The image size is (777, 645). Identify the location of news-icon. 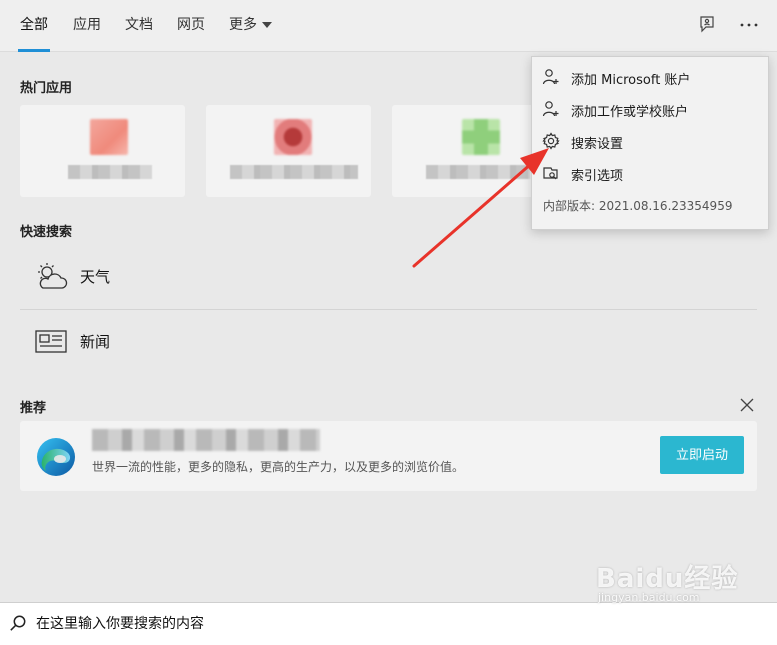
(52, 342).